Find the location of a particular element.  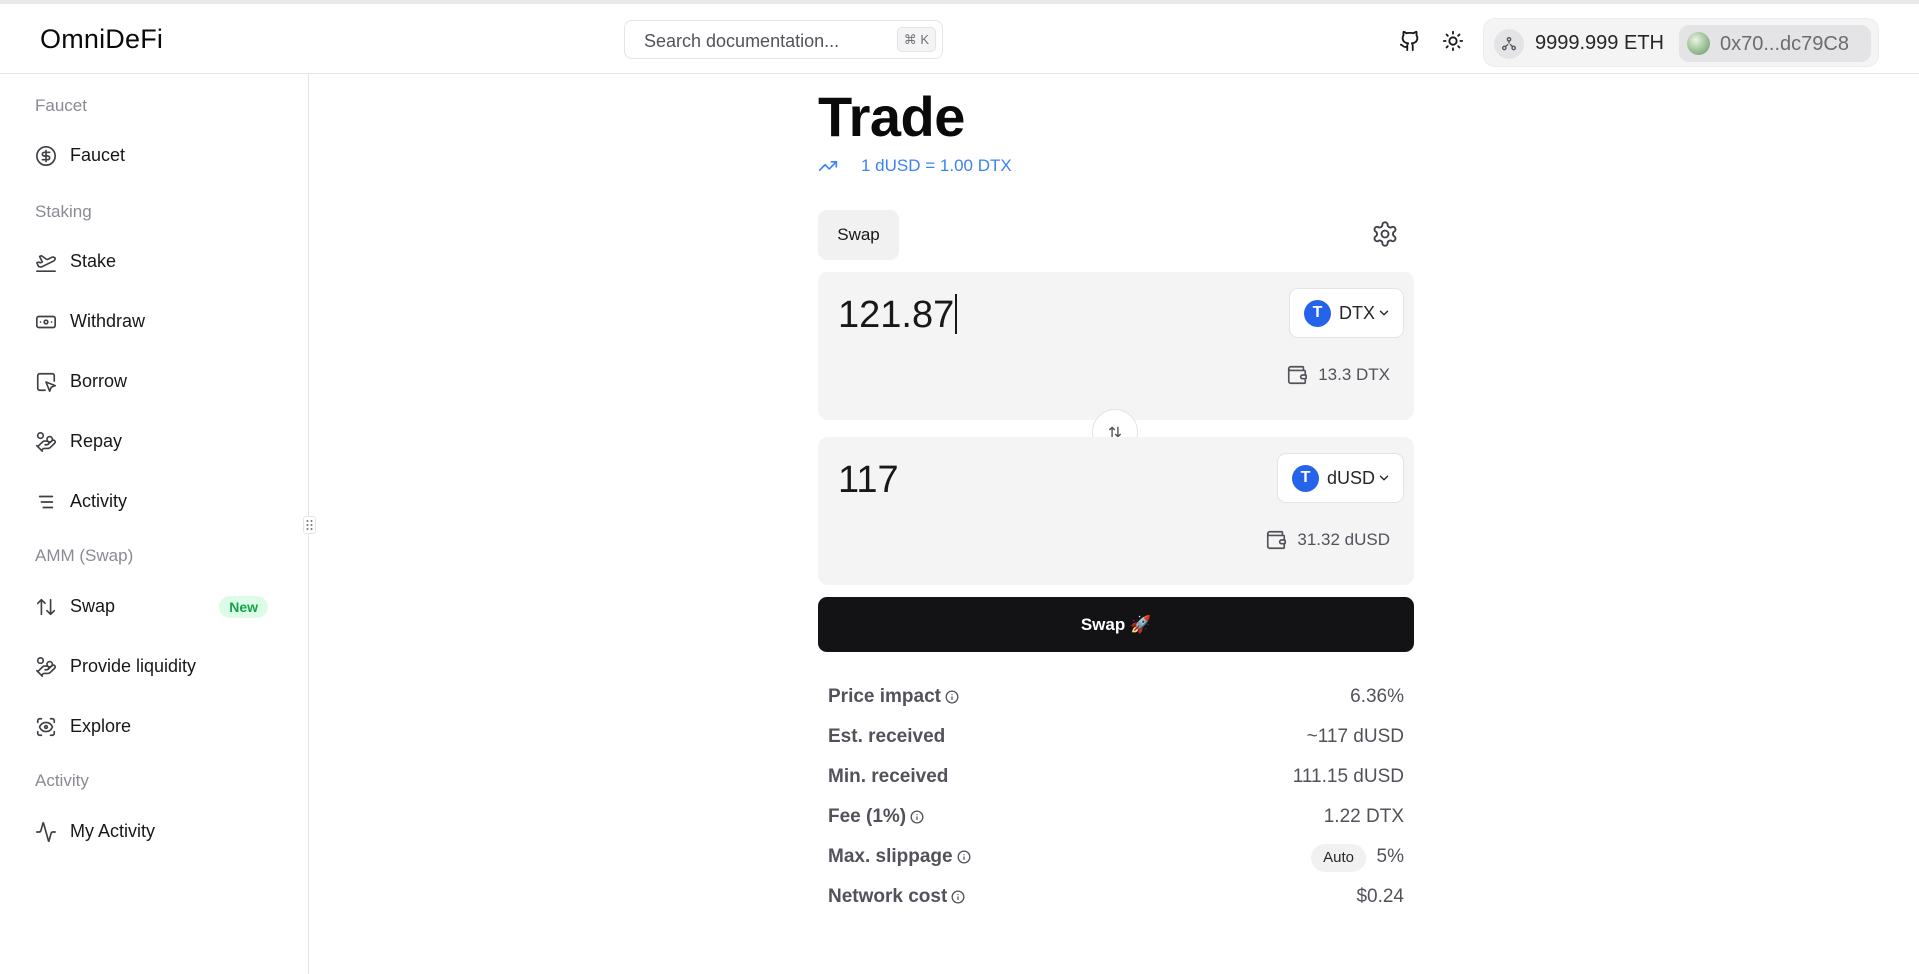

from-token-panel: 121.87 T DTX 13.3 DTX is located at coordinates (1116, 346).